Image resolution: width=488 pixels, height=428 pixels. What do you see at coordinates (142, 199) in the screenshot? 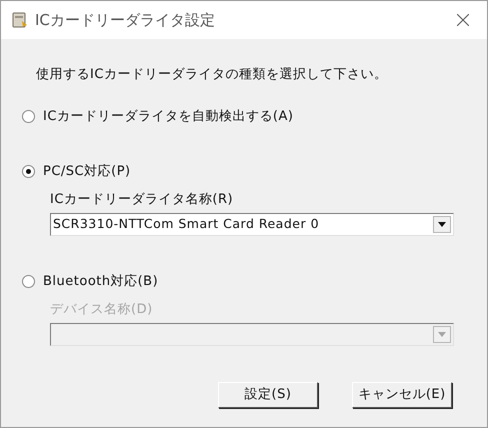
I see `field-label: ICカードリーダライタ名称(R)` at bounding box center [142, 199].